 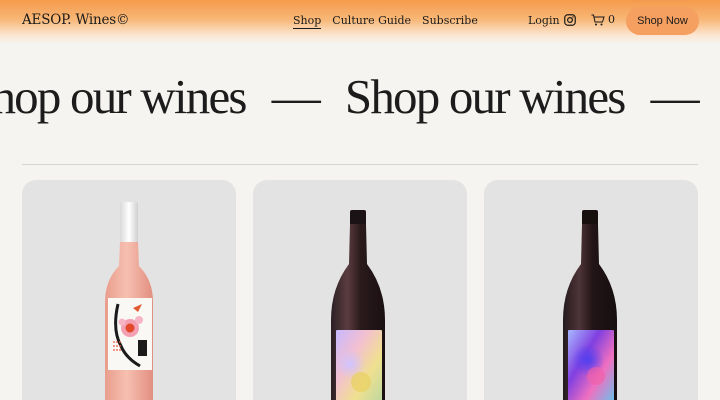 What do you see at coordinates (450, 21) in the screenshot?
I see `nav-link-subscribe: Subscribe` at bounding box center [450, 21].